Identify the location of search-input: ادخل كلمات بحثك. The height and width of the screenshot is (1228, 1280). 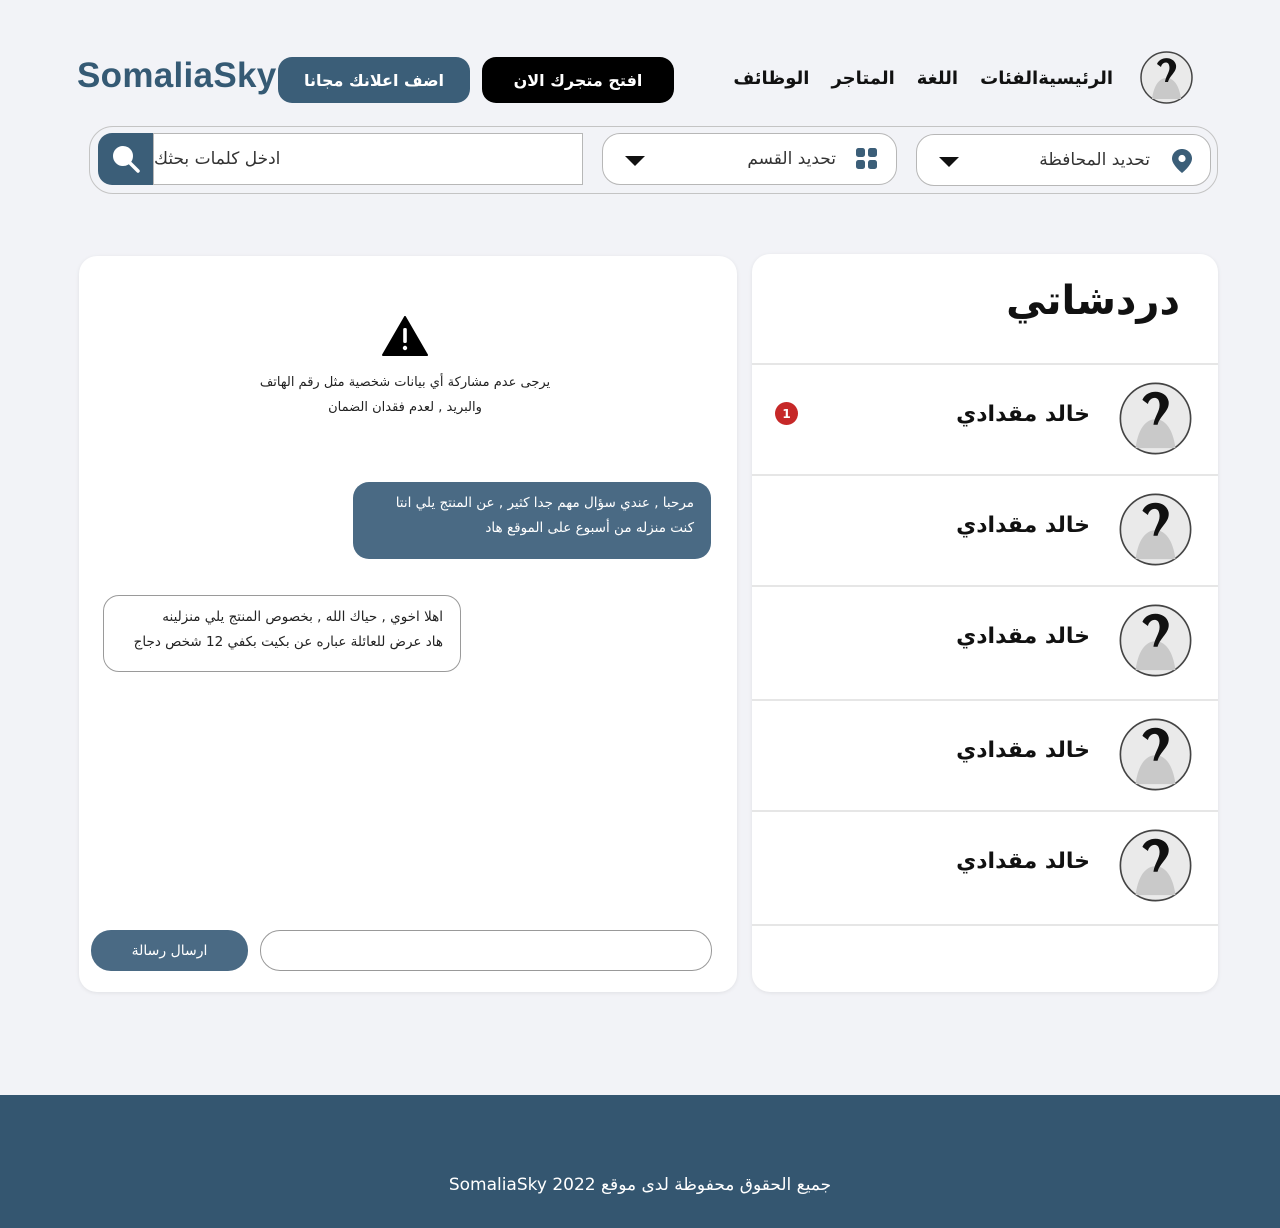
(368, 159).